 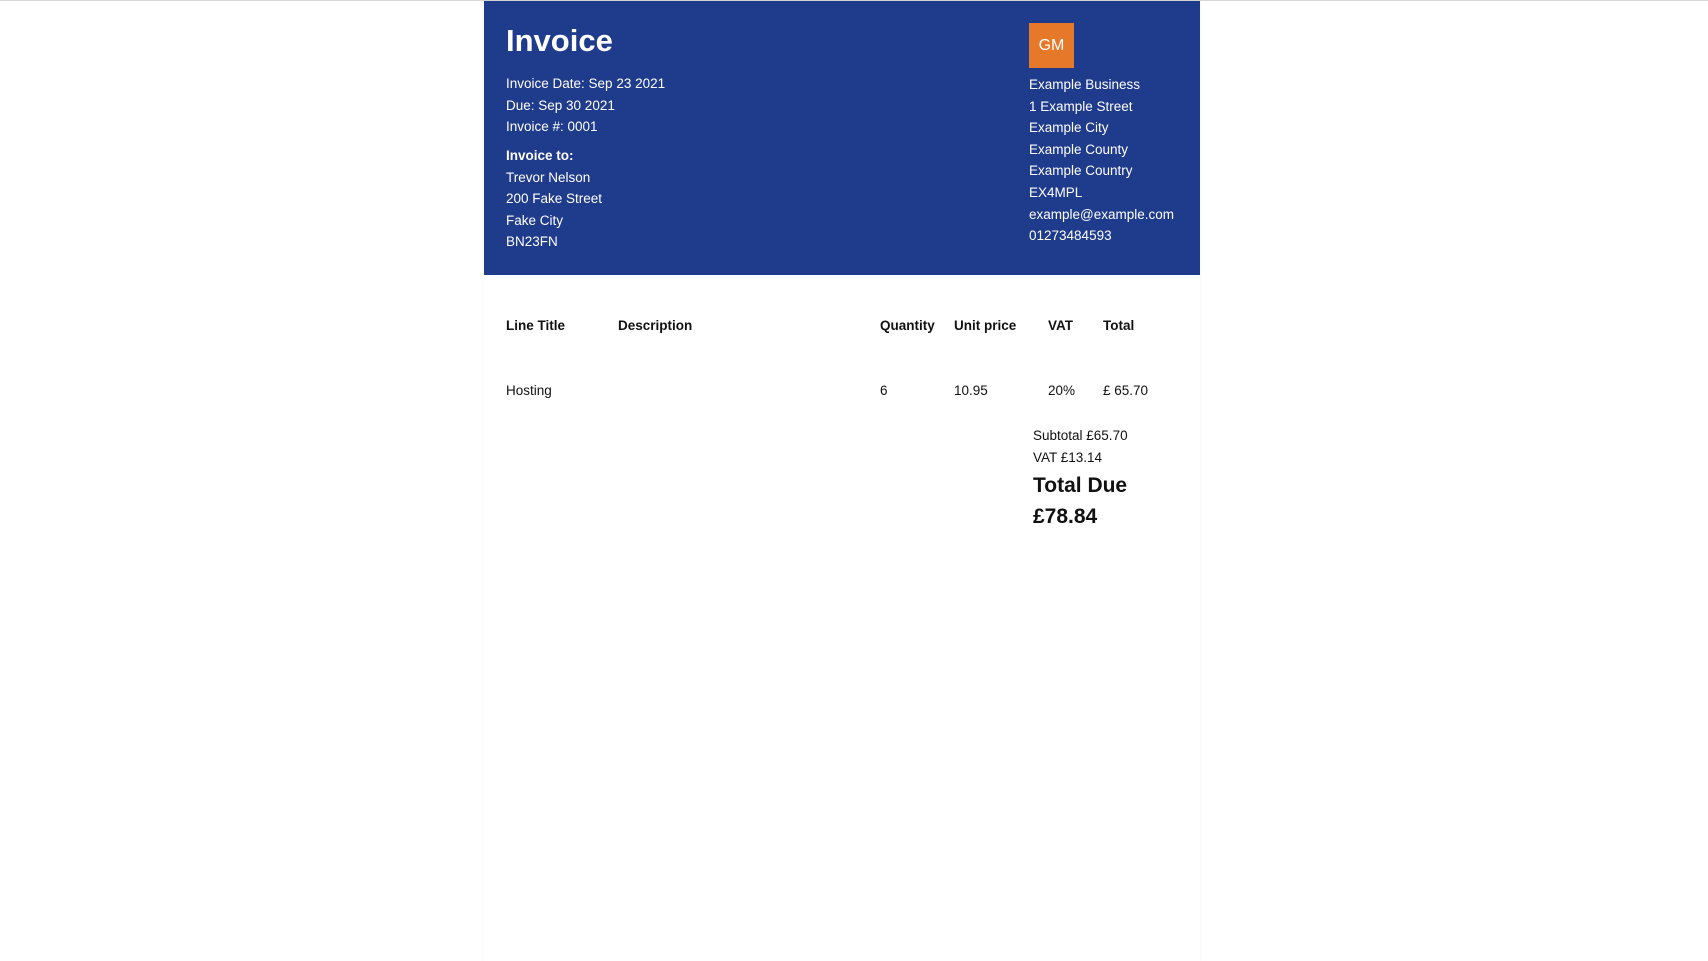 What do you see at coordinates (552, 126) in the screenshot?
I see `invoice-number: Invoice #: 0001` at bounding box center [552, 126].